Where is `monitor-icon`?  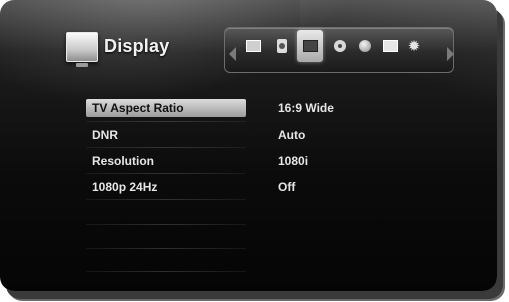
monitor-icon is located at coordinates (253, 46).